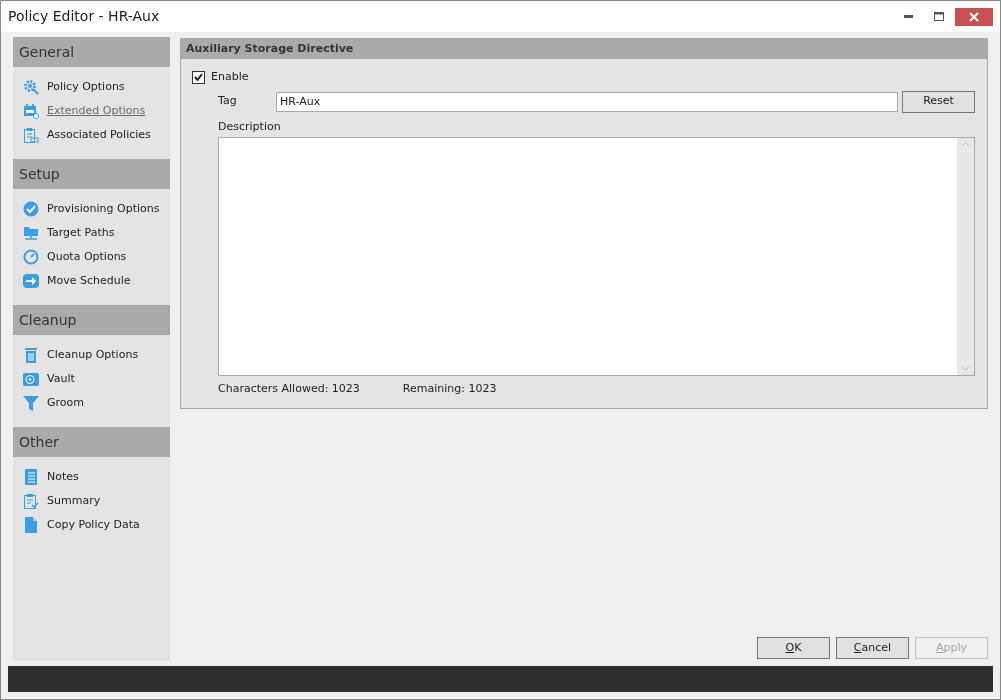 The width and height of the screenshot is (1001, 700). I want to click on maximize-icon, so click(938, 16).